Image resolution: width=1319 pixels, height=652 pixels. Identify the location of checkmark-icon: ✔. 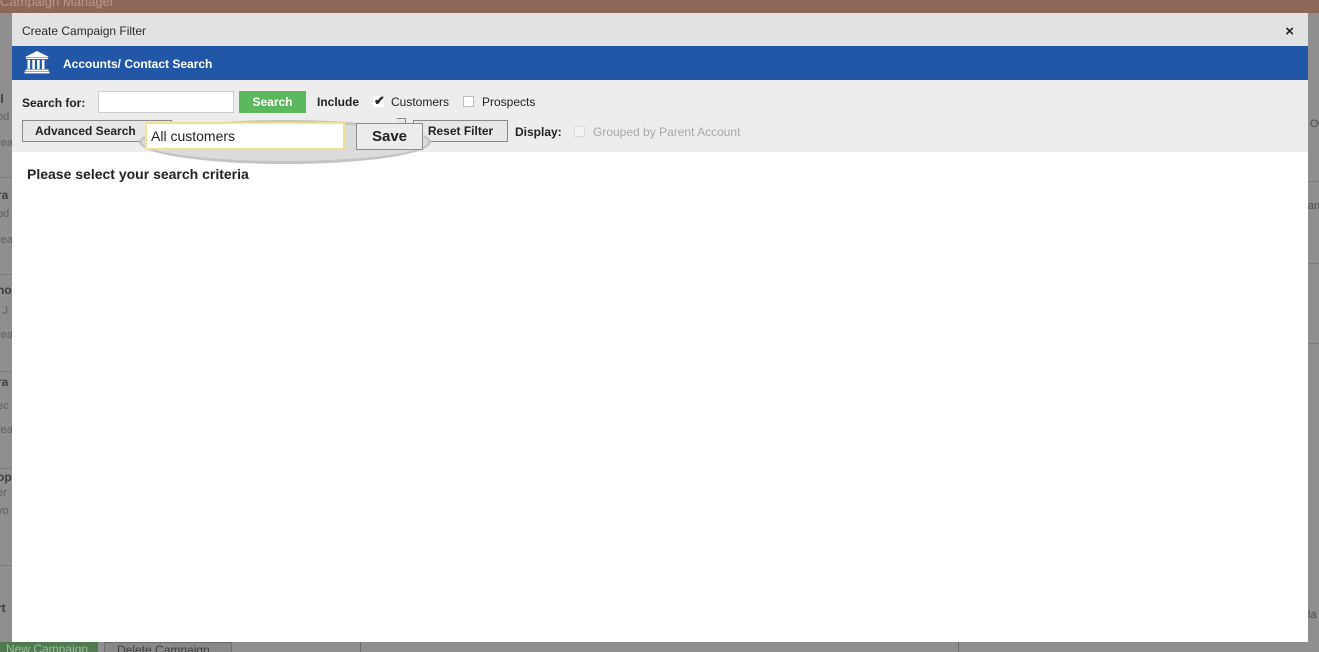
(379, 100).